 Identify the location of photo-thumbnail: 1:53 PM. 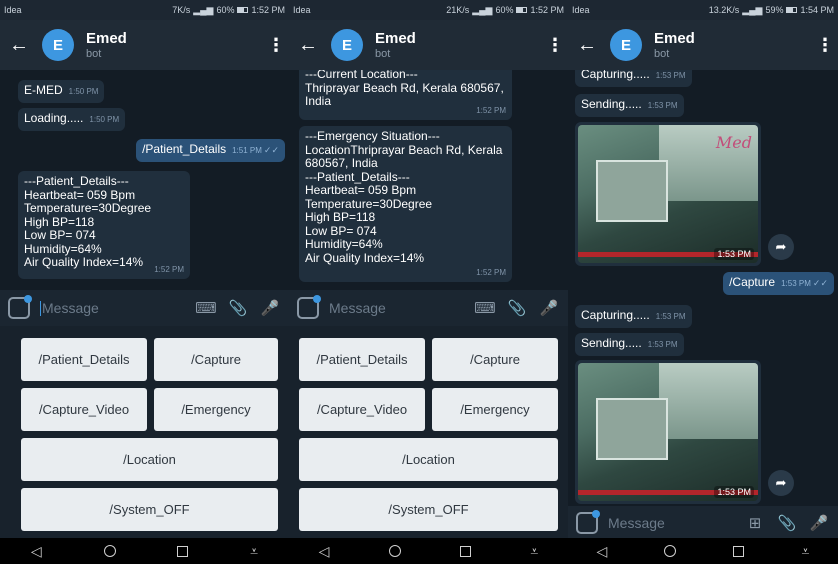
(668, 432).